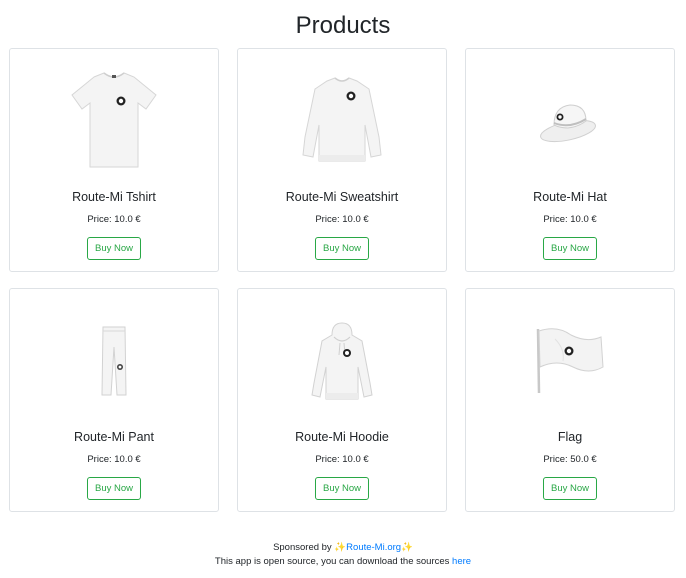  Describe the element at coordinates (461, 561) in the screenshot. I see `source-link: here` at that location.